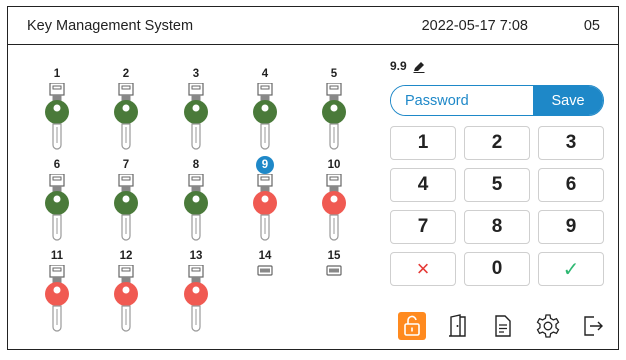  Describe the element at coordinates (503, 326) in the screenshot. I see `document-icon` at that location.